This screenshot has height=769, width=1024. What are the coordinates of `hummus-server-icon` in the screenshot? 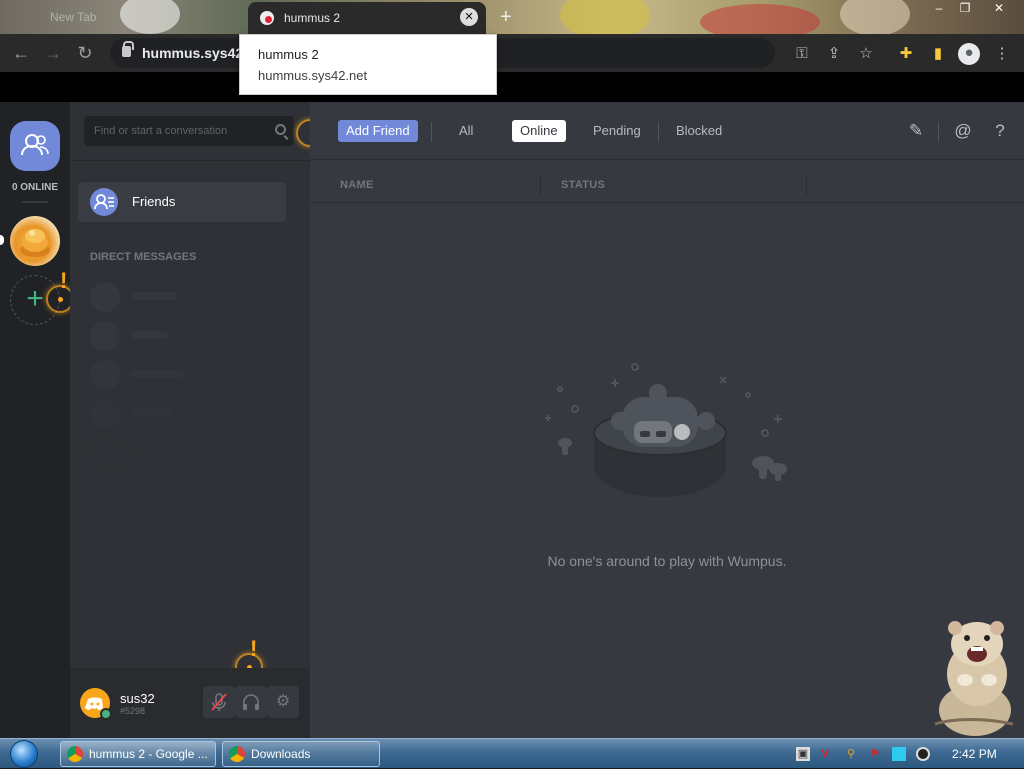 It's located at (35, 243).